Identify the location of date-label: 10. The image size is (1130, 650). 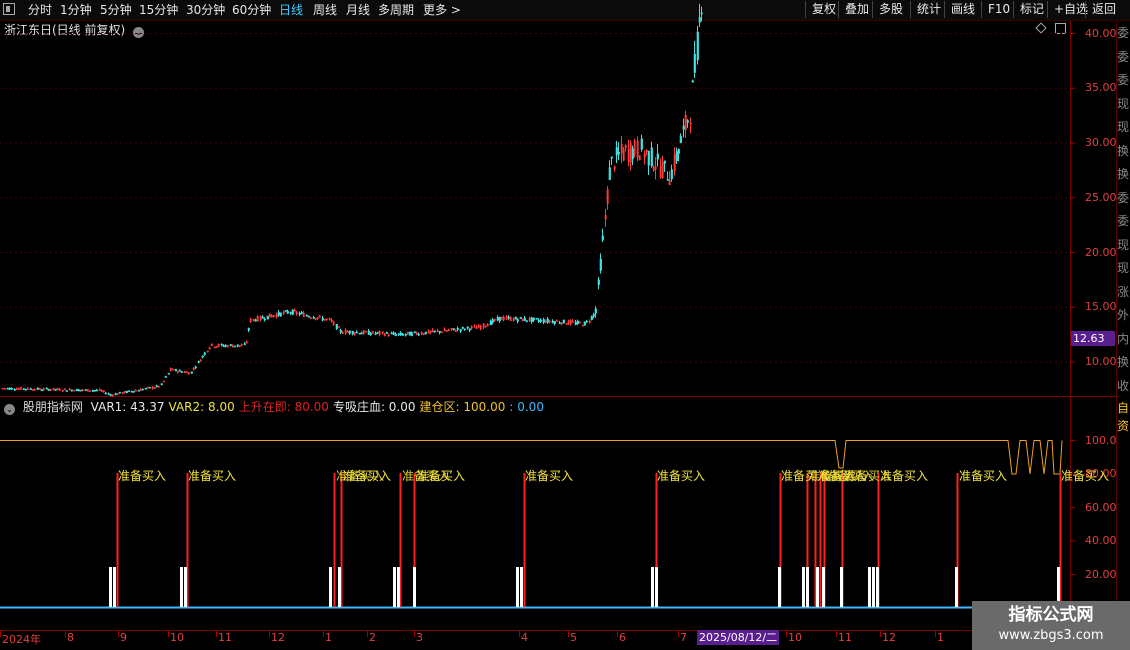
(795, 637).